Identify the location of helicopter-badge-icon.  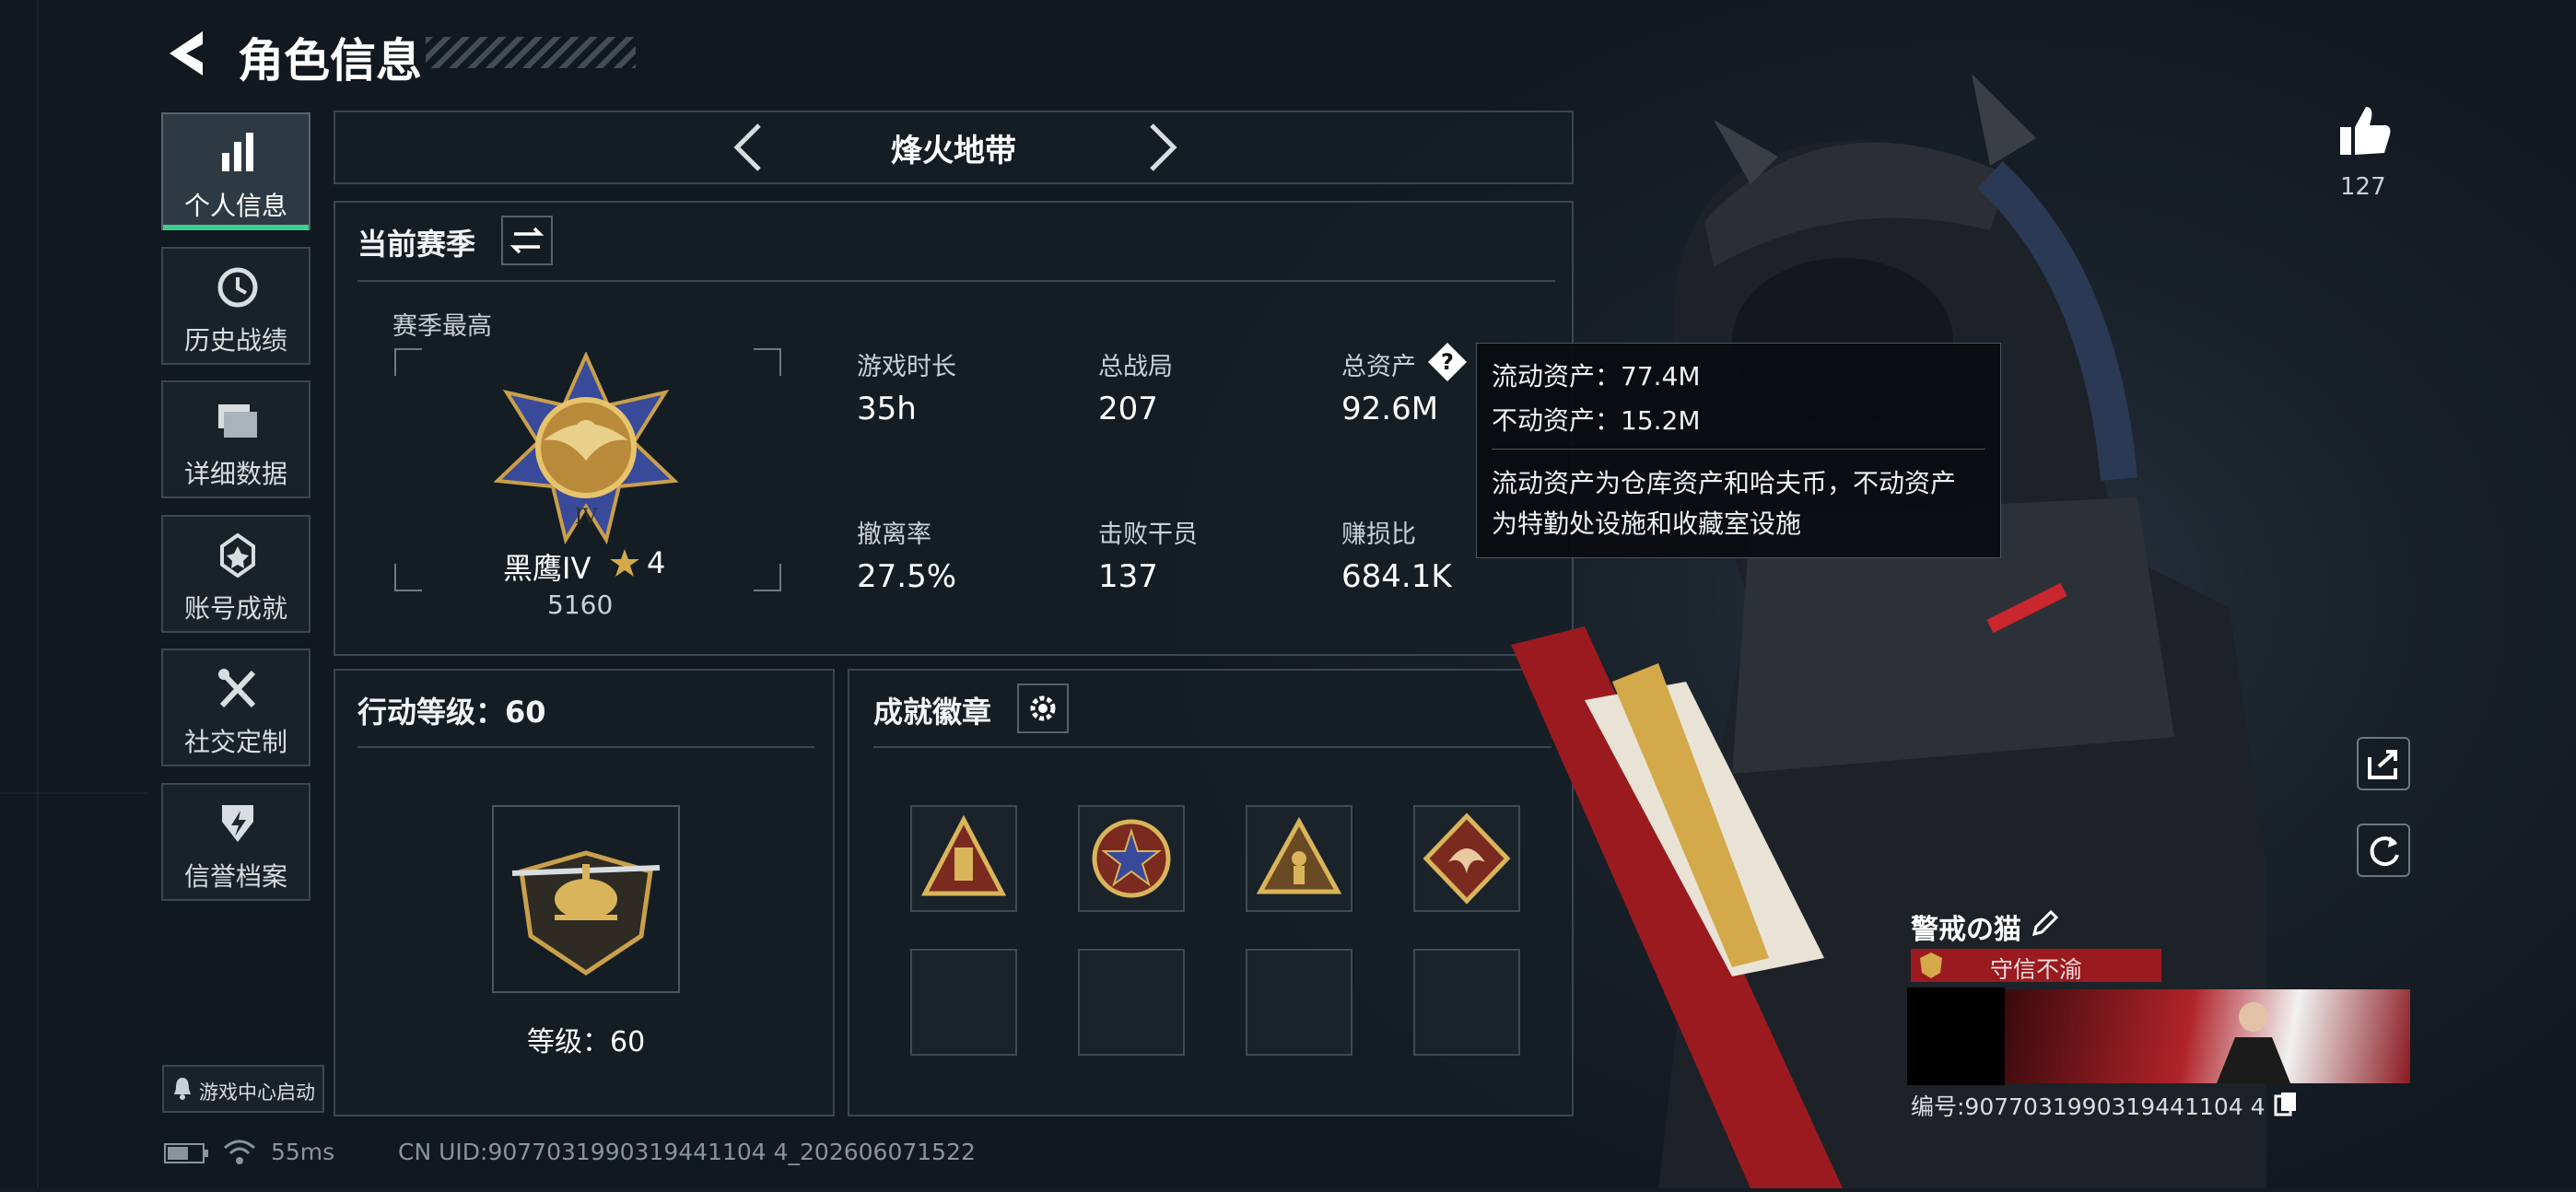
(586, 913).